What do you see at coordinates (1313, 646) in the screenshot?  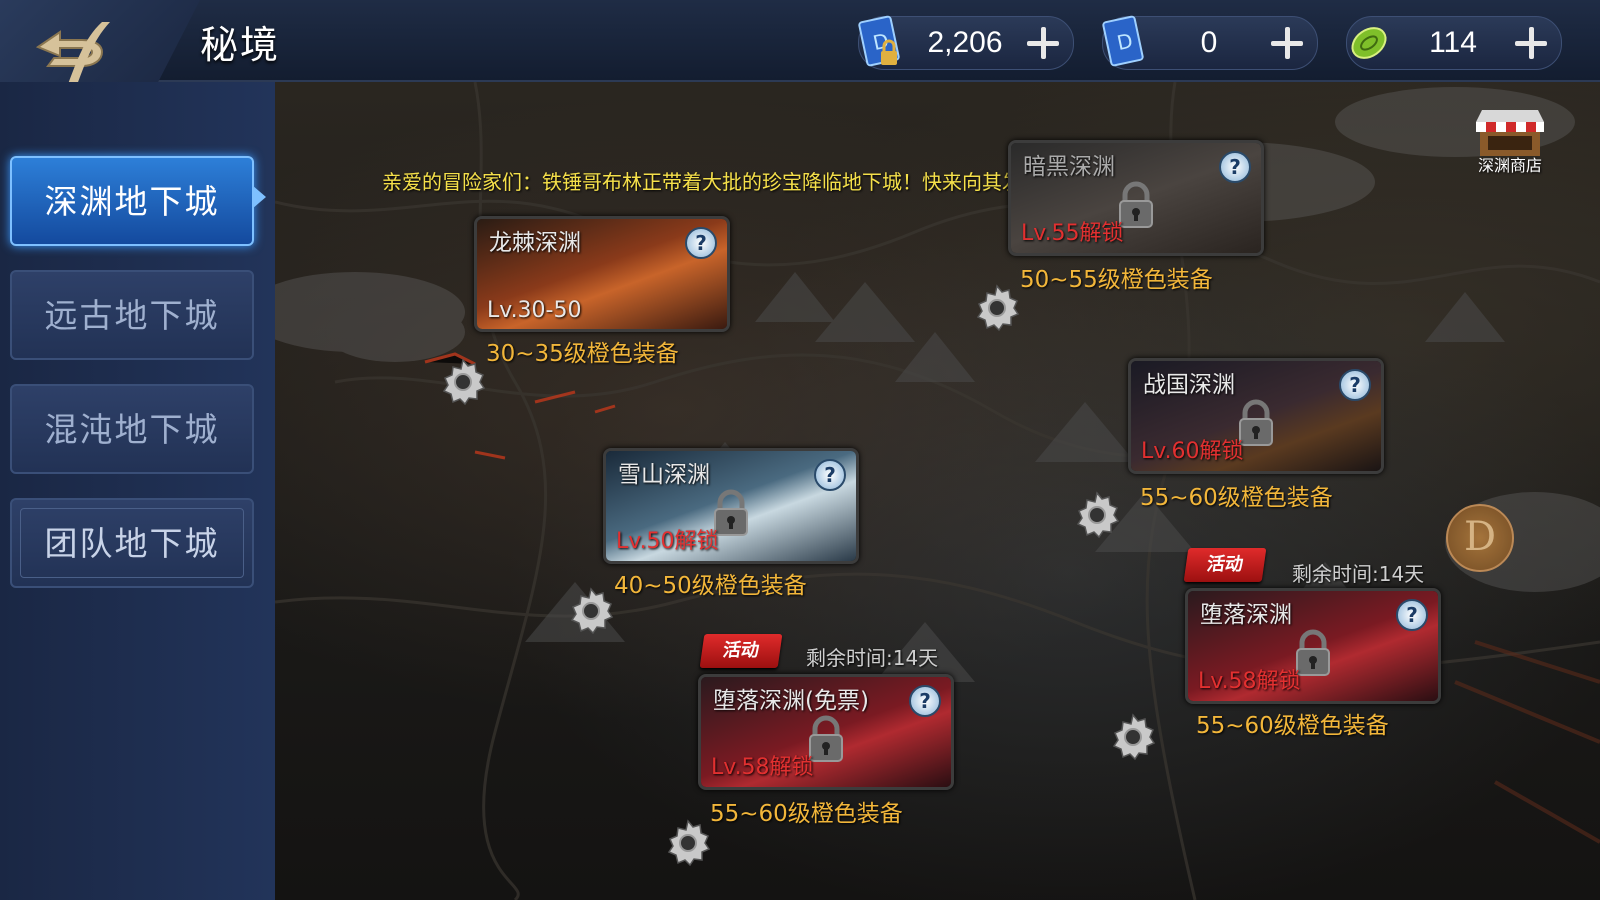 I see `dungeon-card-fallen-abyss: 堕落深渊 ? Lv.58解锁` at bounding box center [1313, 646].